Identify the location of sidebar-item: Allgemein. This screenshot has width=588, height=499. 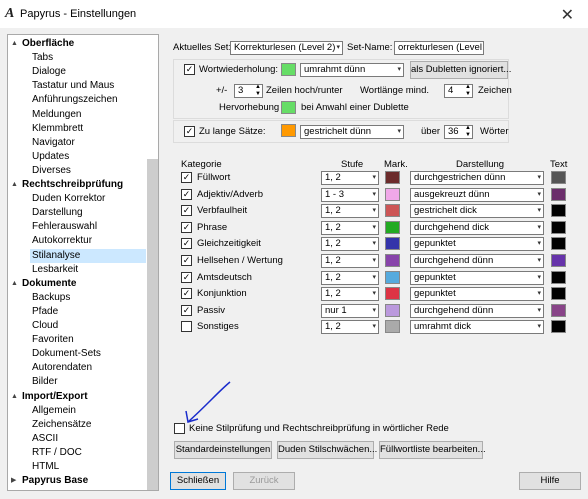
(54, 411).